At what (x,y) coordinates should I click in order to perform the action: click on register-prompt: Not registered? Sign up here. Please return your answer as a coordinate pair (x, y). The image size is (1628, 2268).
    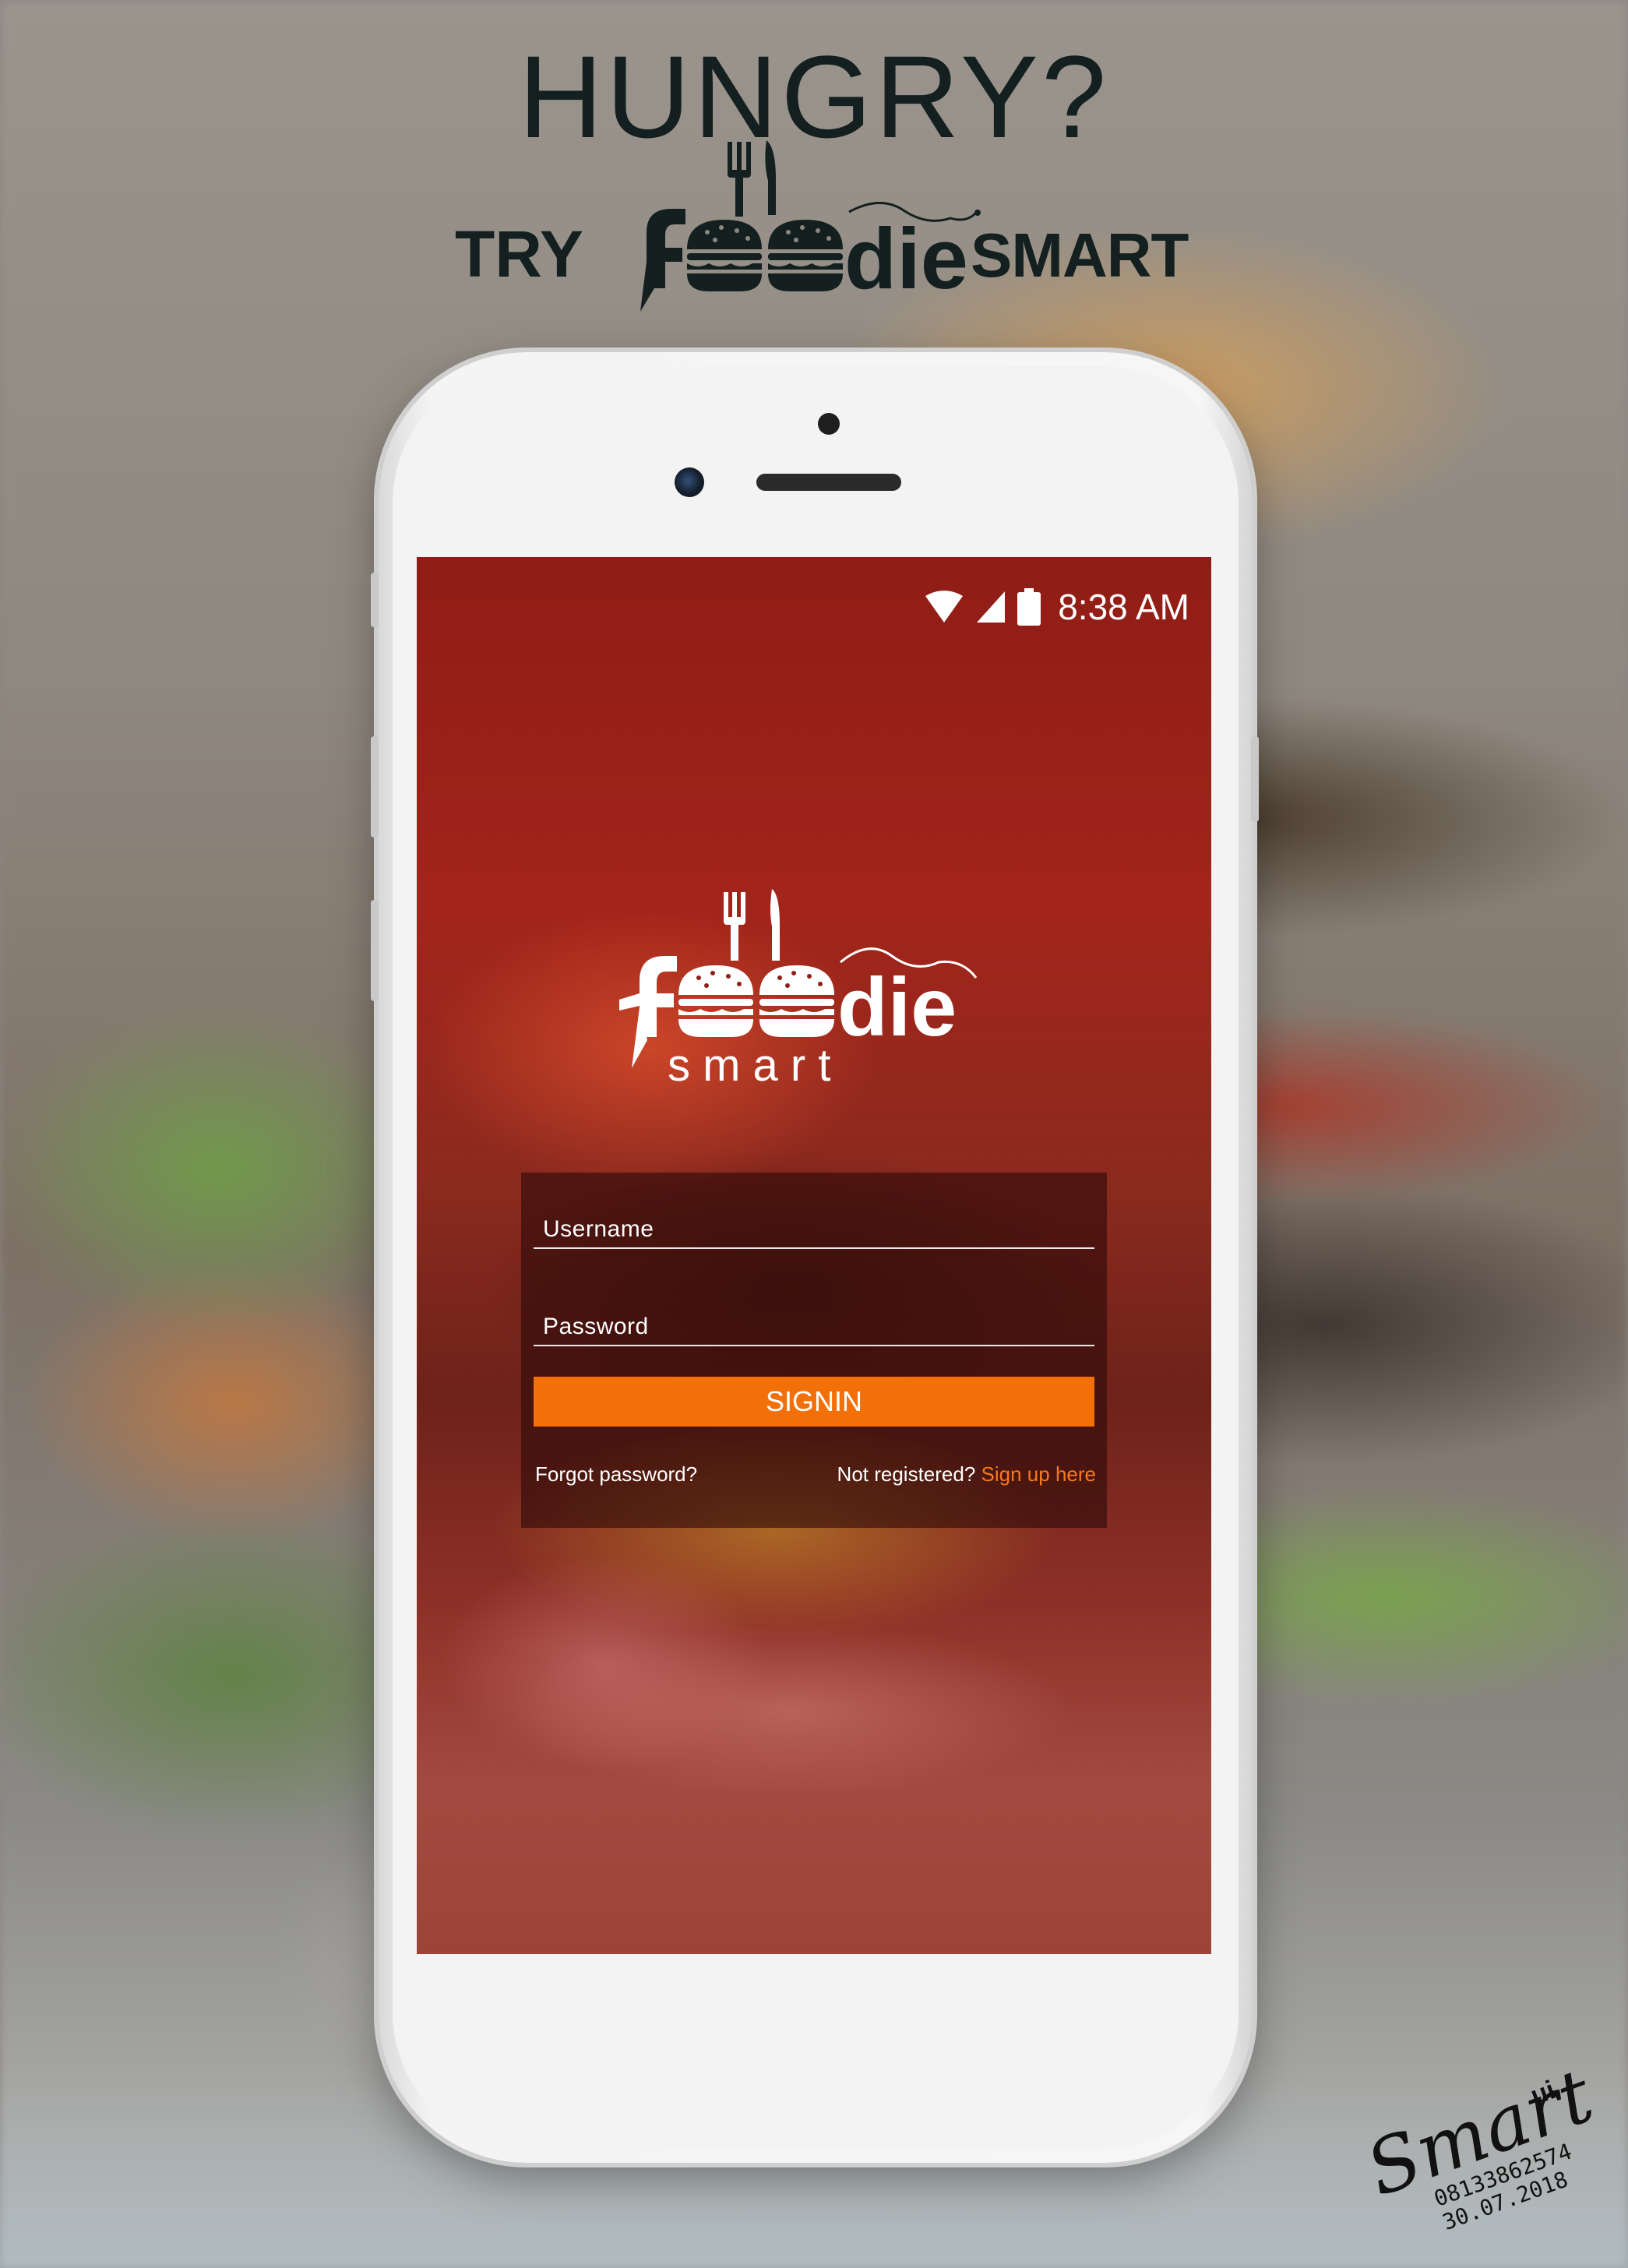
    Looking at the image, I should click on (966, 1474).